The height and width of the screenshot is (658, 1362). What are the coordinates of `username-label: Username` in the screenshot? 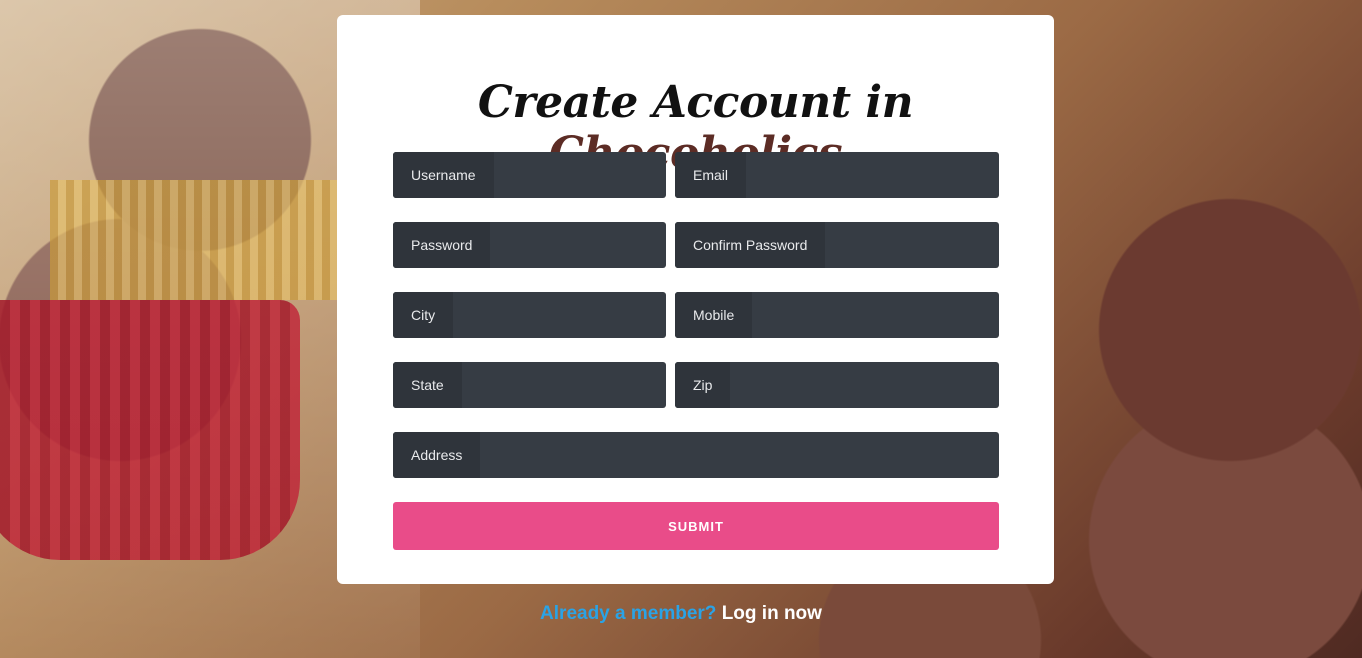 It's located at (443, 175).